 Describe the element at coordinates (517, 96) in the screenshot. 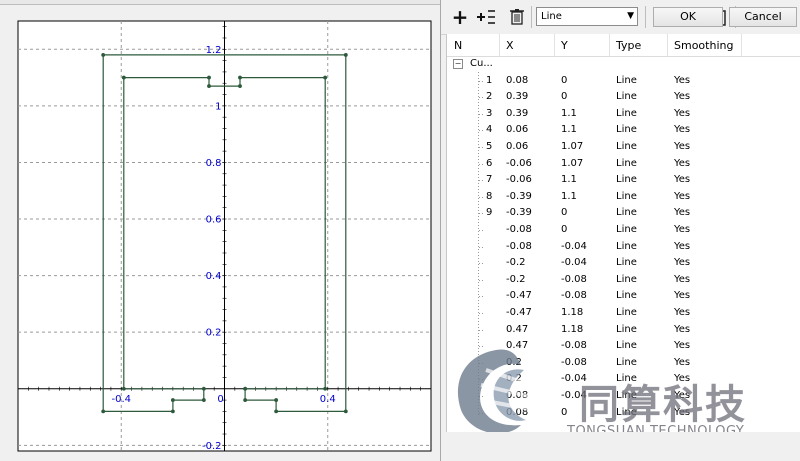

I see `cell-x: 0.39` at that location.